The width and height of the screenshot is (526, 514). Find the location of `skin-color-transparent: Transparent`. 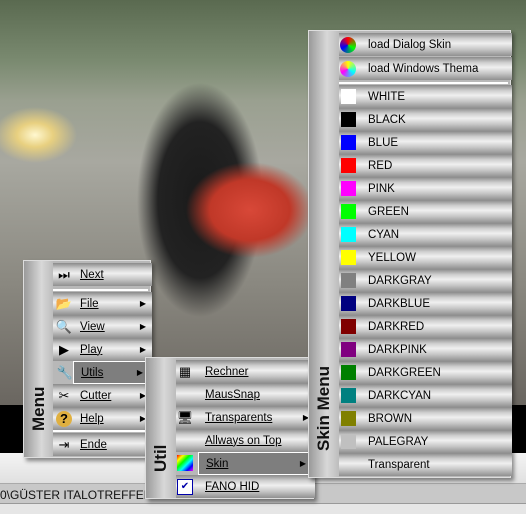

skin-color-transparent: Transparent is located at coordinates (425, 464).